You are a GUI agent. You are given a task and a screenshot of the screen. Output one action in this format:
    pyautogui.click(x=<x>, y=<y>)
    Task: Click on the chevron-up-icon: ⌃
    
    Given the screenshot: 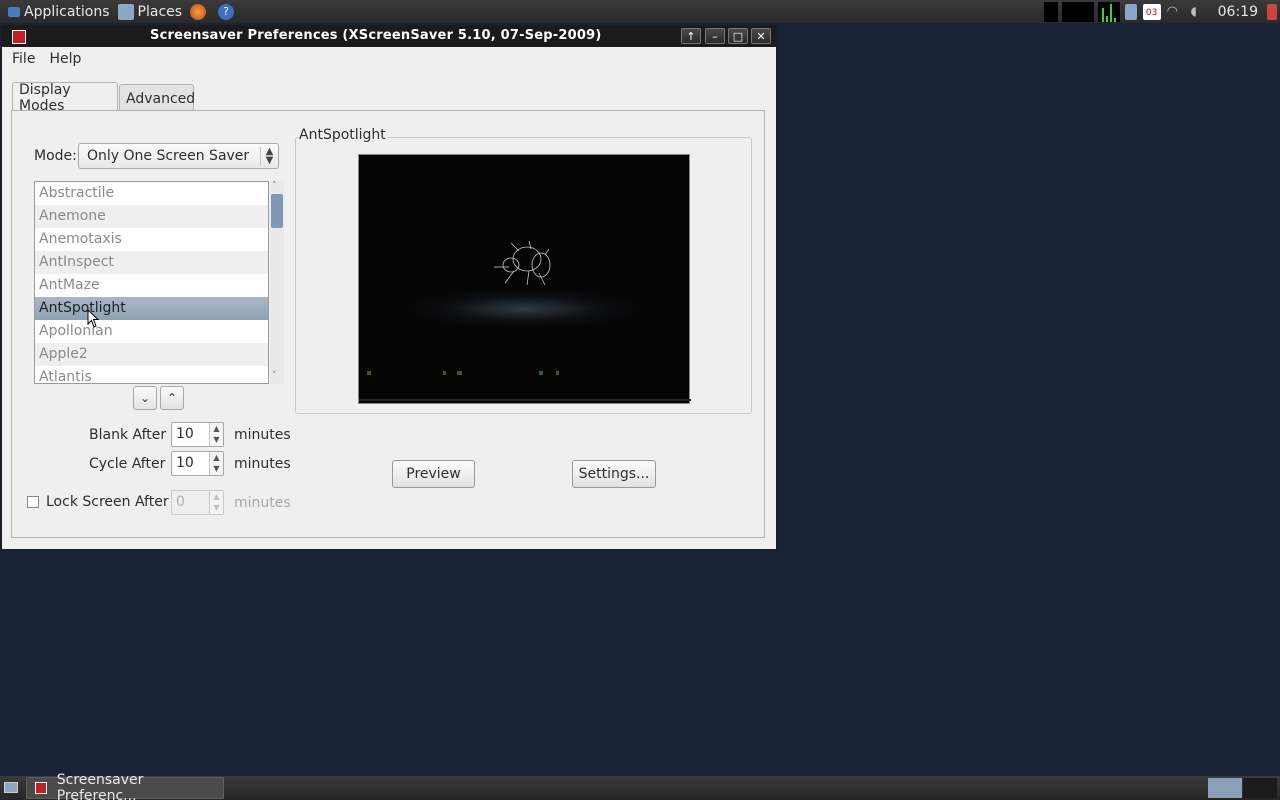 What is the action you would take?
    pyautogui.click(x=172, y=398)
    